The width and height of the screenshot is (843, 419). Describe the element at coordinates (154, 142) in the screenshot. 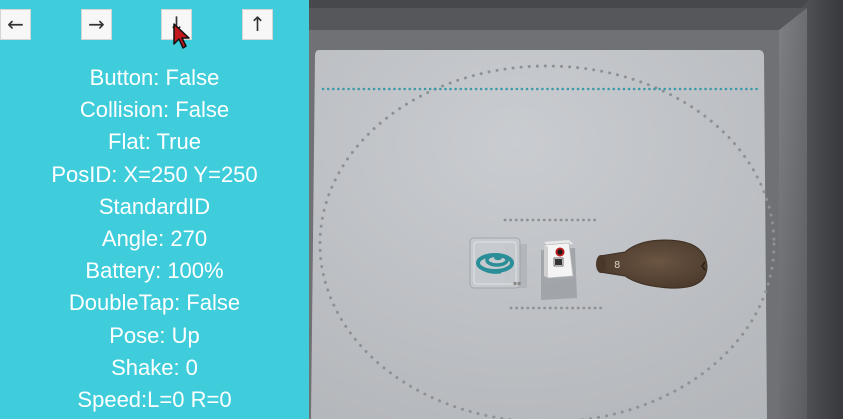

I see `flat-status: Flat: True` at that location.